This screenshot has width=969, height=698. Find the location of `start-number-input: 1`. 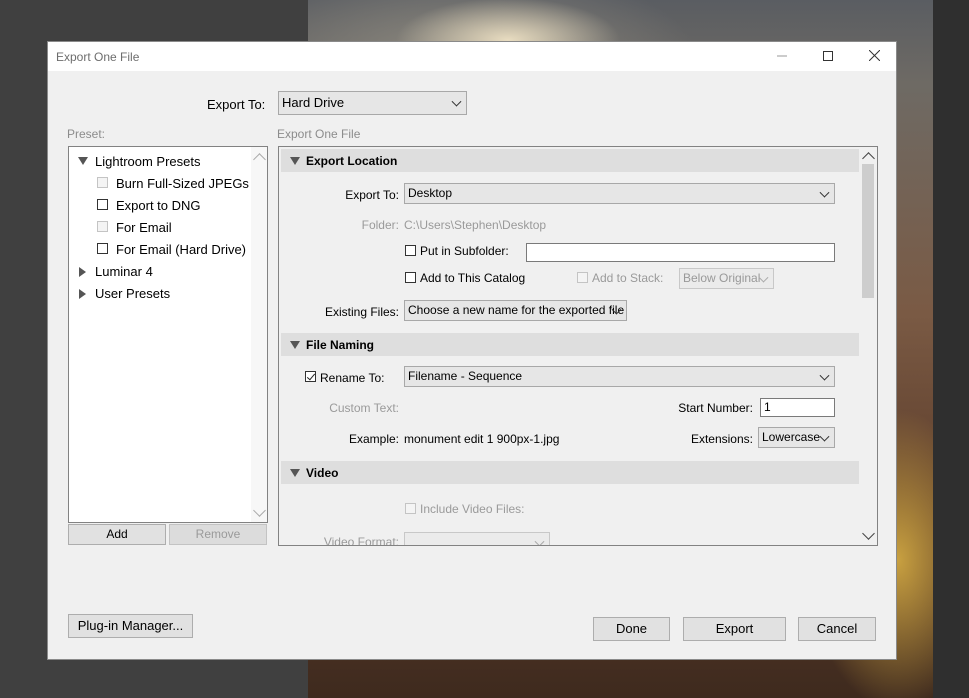

start-number-input: 1 is located at coordinates (797, 407).